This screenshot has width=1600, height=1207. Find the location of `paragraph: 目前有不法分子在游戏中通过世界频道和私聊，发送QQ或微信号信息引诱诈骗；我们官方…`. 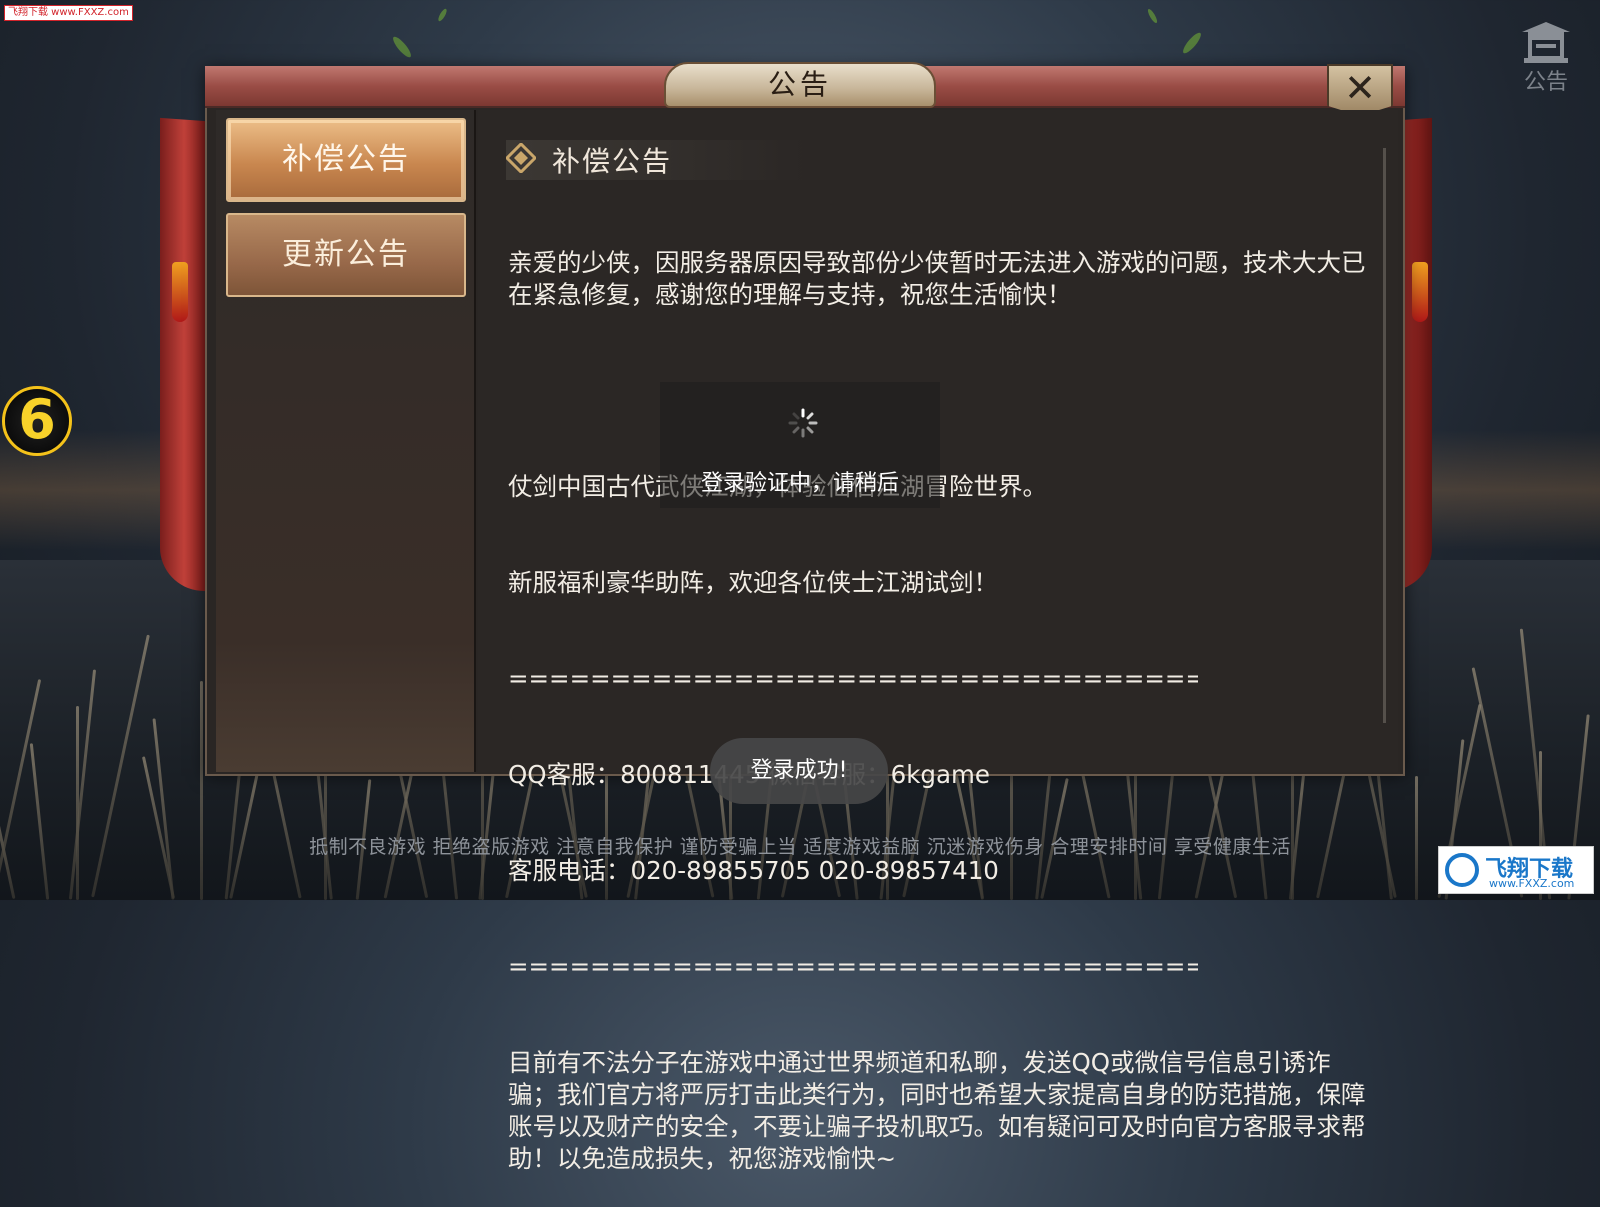

paragraph: 目前有不法分子在游戏中通过世界频道和私聊，发送QQ或微信号信息引诱诈骗；我们官方… is located at coordinates (937, 1110).